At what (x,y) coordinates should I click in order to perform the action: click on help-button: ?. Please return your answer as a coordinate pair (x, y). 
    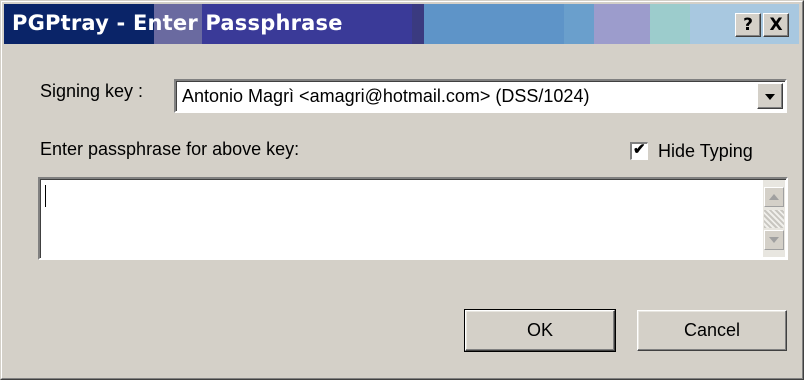
    Looking at the image, I should click on (748, 25).